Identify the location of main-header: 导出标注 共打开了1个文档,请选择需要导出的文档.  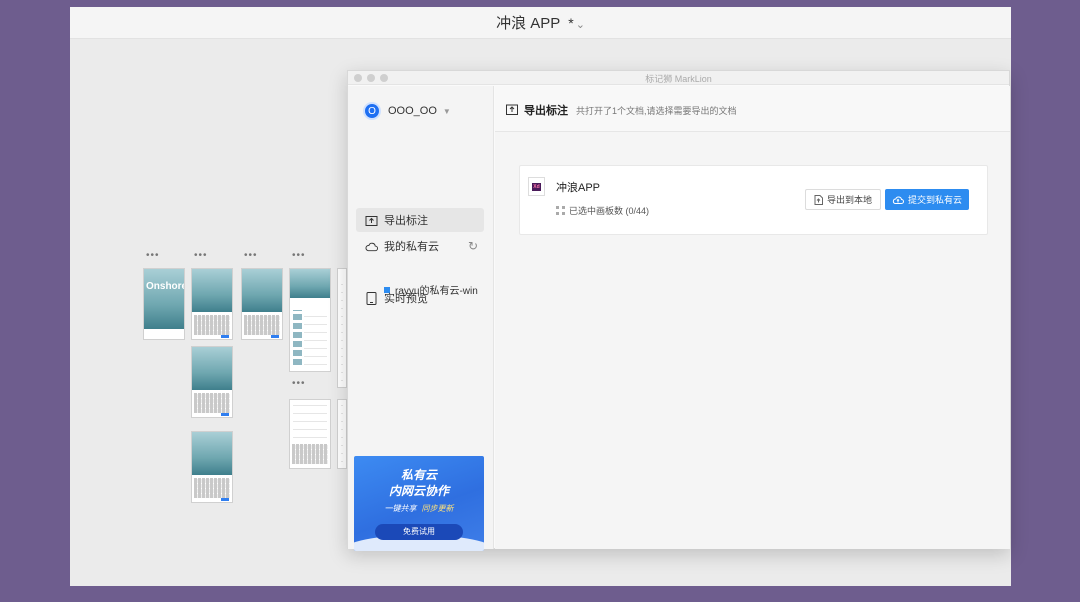
(752, 109).